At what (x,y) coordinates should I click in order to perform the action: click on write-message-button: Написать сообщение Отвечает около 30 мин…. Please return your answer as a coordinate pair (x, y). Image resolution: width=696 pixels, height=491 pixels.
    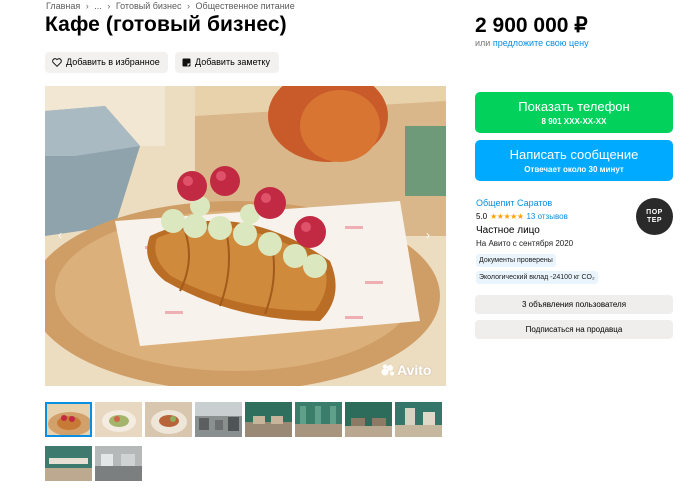
    Looking at the image, I should click on (574, 160).